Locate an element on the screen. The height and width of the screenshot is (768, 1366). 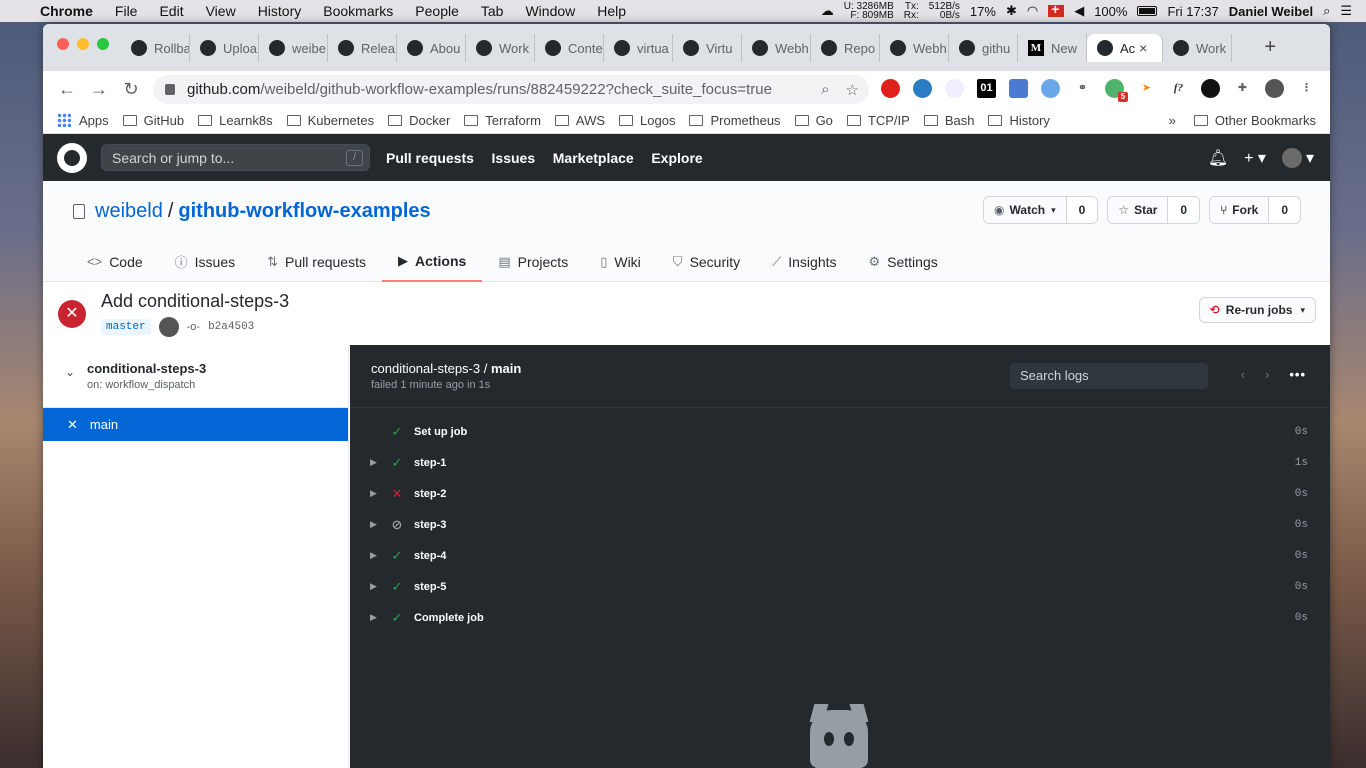
user-name: Daniel Weibel is located at coordinates (1271, 11).